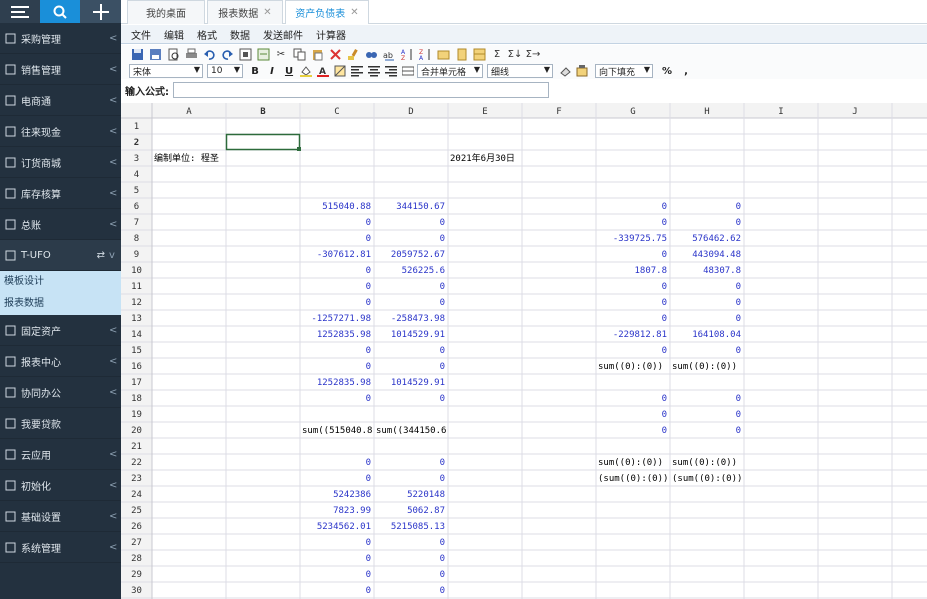 Image resolution: width=927 pixels, height=599 pixels. I want to click on cell-properties-icon, so click(582, 71).